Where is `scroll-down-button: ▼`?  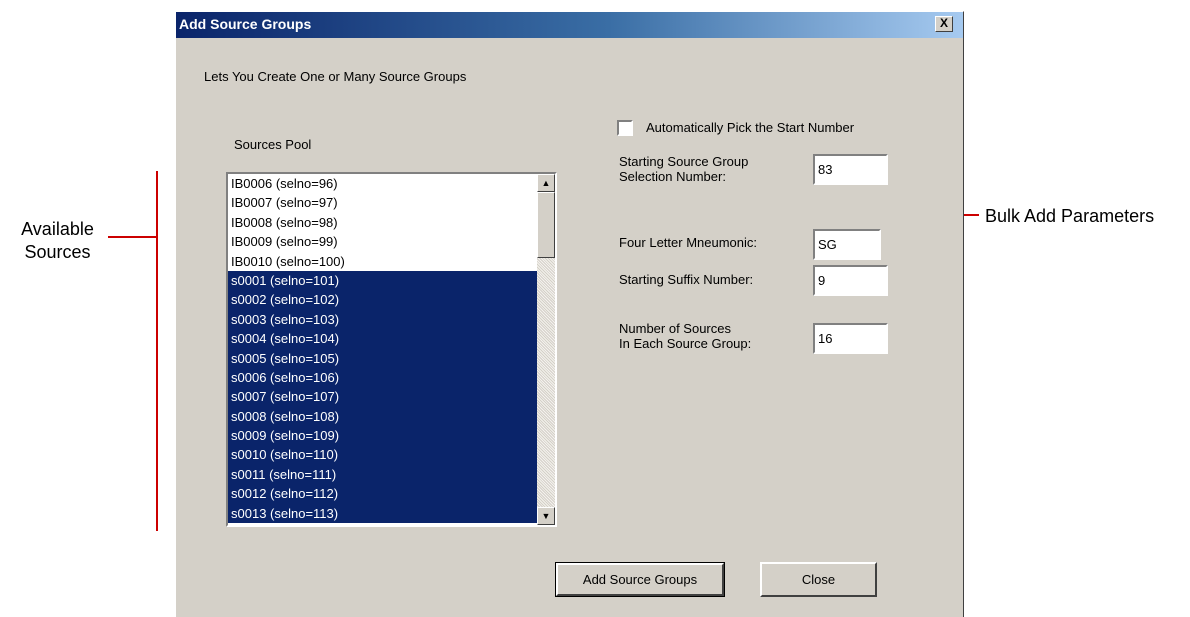
scroll-down-button: ▼ is located at coordinates (546, 516).